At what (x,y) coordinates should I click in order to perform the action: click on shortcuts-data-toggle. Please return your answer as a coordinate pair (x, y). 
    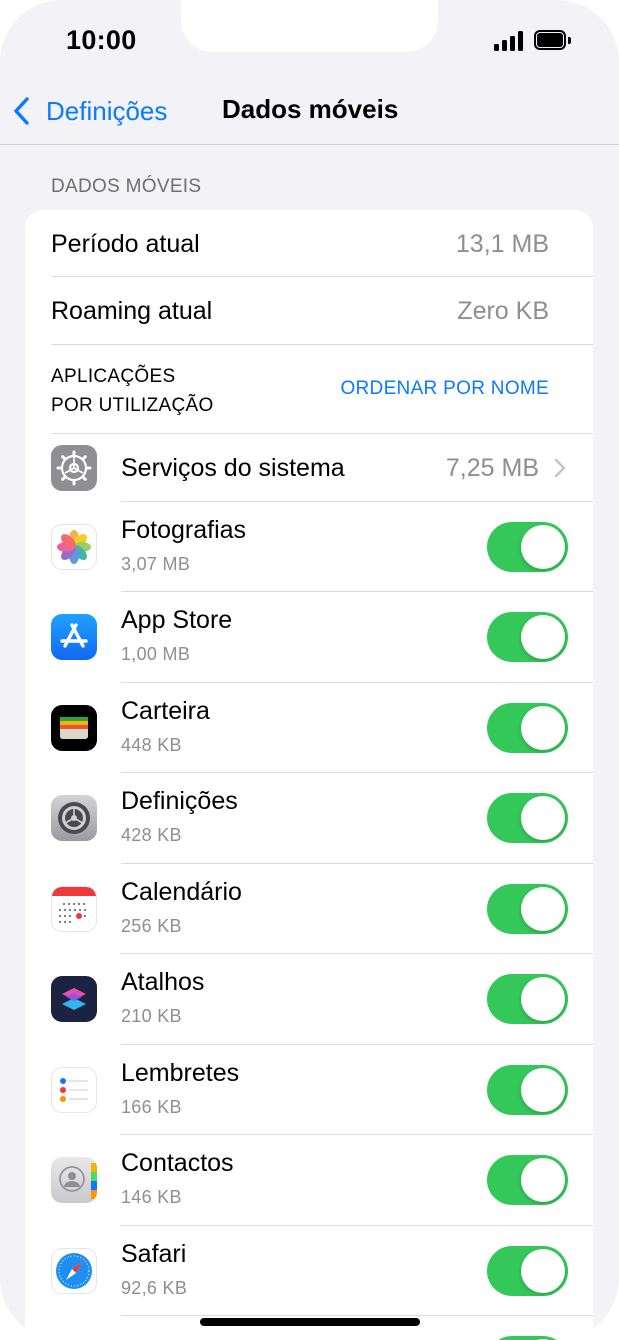
    Looking at the image, I should click on (527, 999).